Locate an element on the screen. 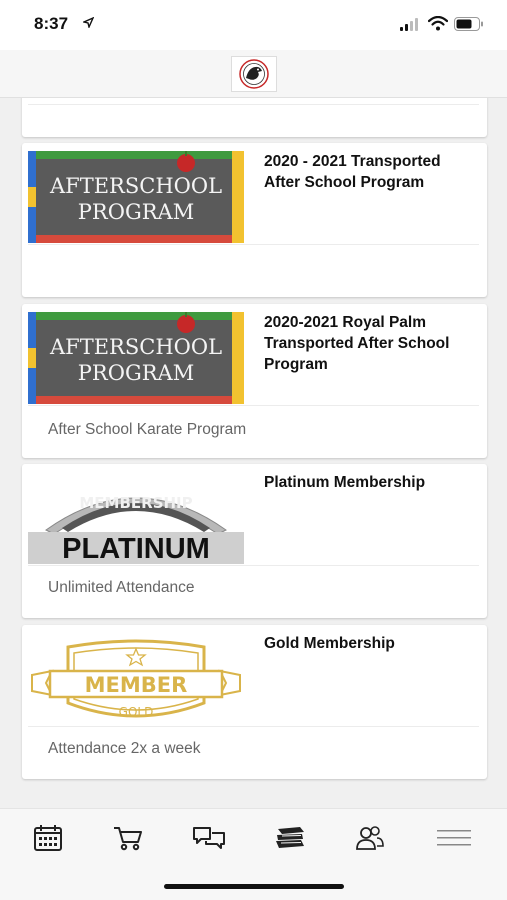 This screenshot has height=900, width=507. users-icon is located at coordinates (370, 838).